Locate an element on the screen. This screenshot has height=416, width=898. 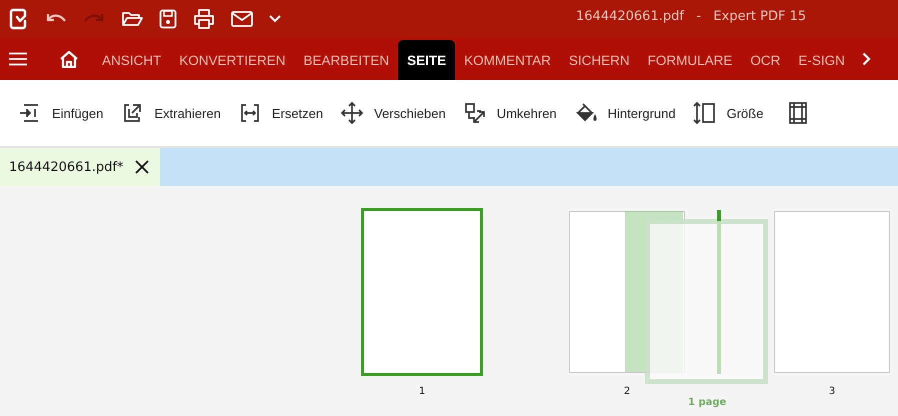
close-icon is located at coordinates (142, 167).